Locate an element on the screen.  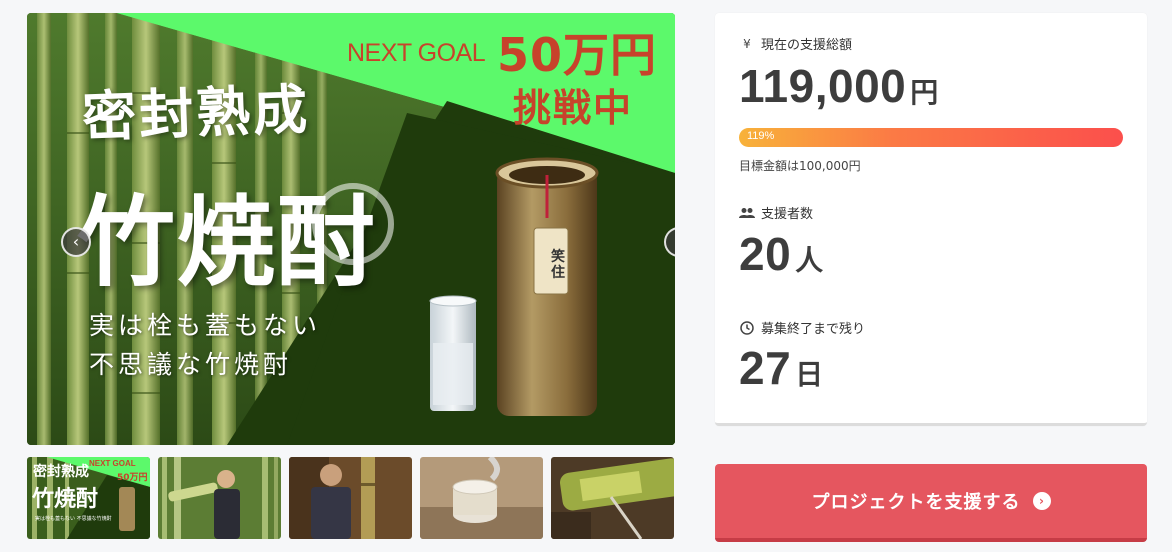
thumbnail-2-image is located at coordinates (219, 498).